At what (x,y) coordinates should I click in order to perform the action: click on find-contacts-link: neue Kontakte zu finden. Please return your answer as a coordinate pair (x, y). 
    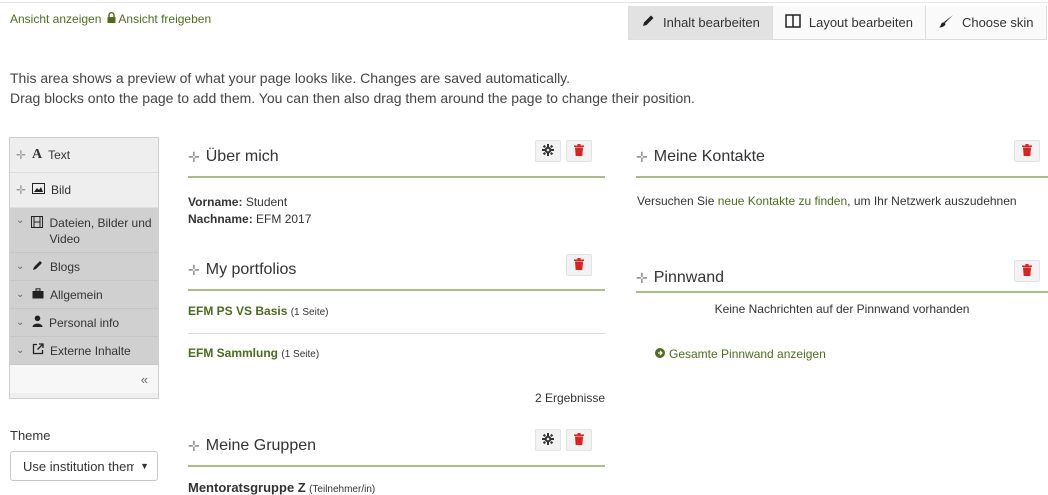
    Looking at the image, I should click on (782, 201).